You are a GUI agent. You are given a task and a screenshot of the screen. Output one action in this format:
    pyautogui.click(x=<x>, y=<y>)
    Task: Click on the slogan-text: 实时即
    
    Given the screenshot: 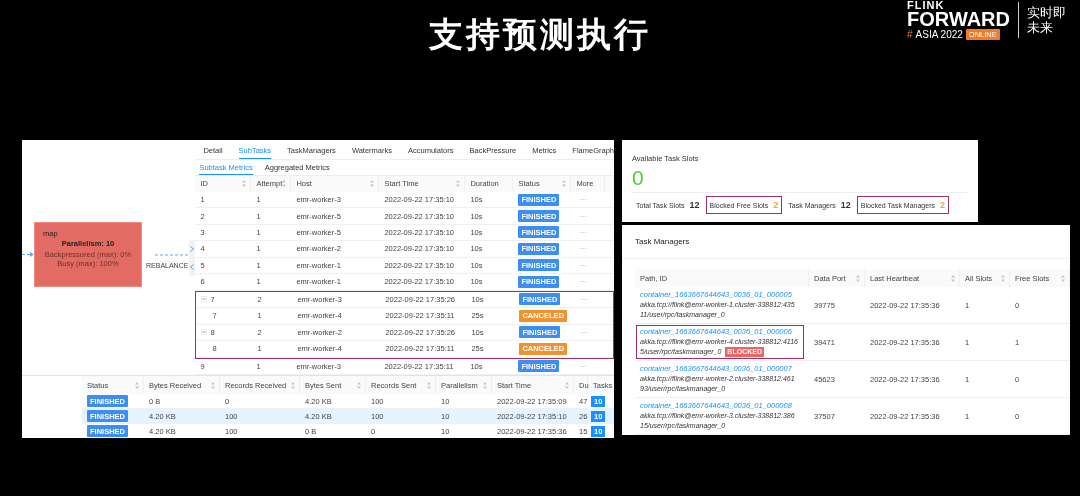 What is the action you would take?
    pyautogui.click(x=1046, y=12)
    